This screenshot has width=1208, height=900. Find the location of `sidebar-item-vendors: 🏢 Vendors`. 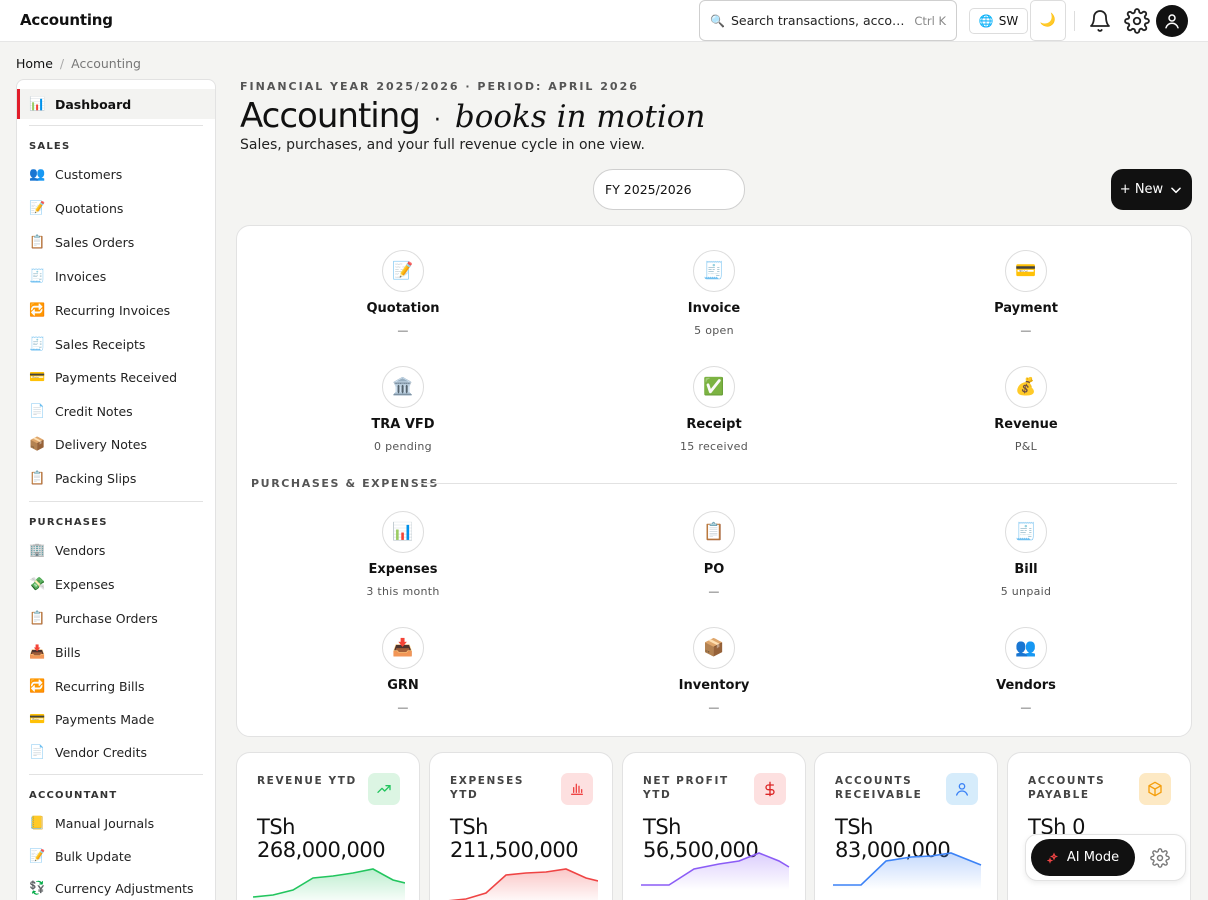

sidebar-item-vendors: 🏢 Vendors is located at coordinates (116, 550).